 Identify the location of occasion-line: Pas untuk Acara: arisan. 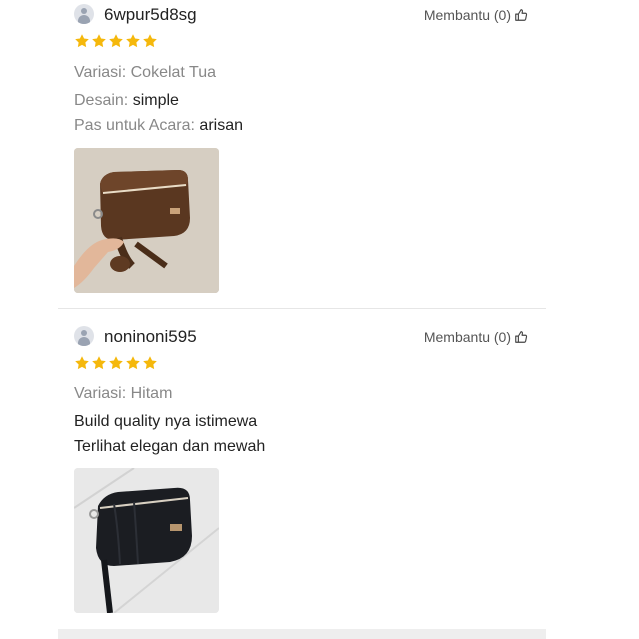
(158, 126).